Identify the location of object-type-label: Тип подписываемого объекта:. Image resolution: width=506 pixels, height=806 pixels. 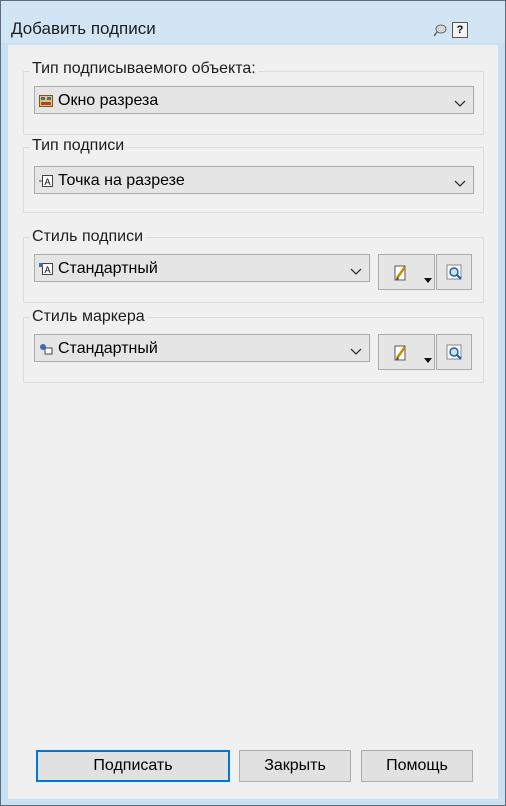
(144, 69).